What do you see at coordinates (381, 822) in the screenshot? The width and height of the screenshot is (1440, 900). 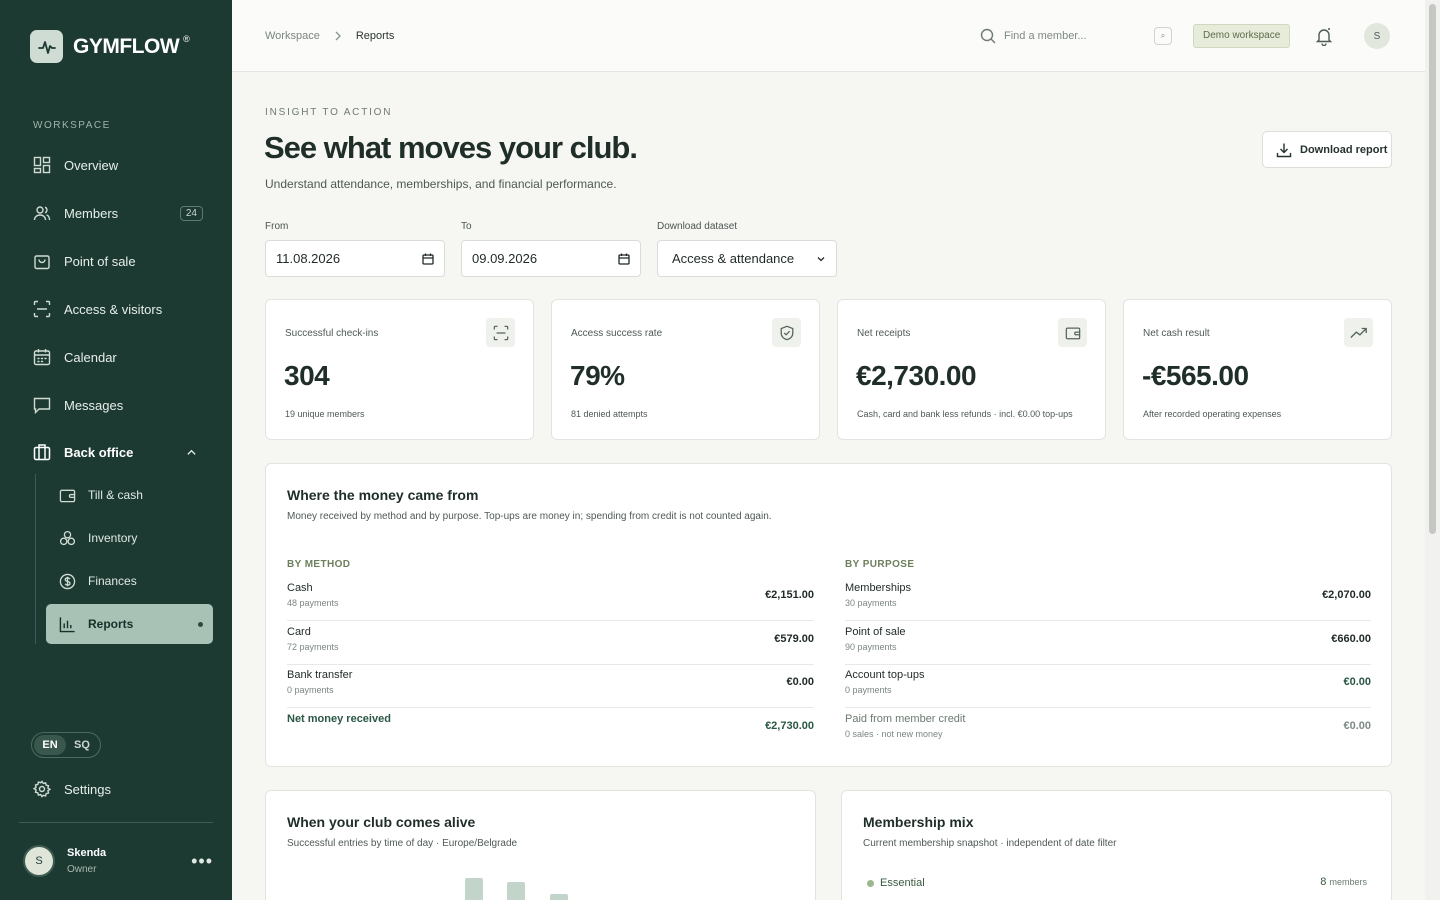 I see `card-title: When your club comes alive` at bounding box center [381, 822].